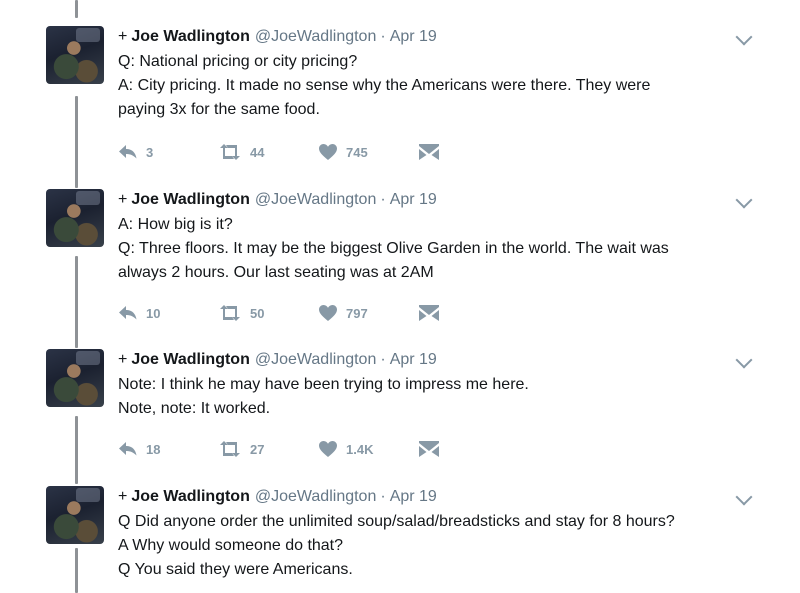  I want to click on tweet-text-line: Q: National pricing or city pricing?, so click(238, 61).